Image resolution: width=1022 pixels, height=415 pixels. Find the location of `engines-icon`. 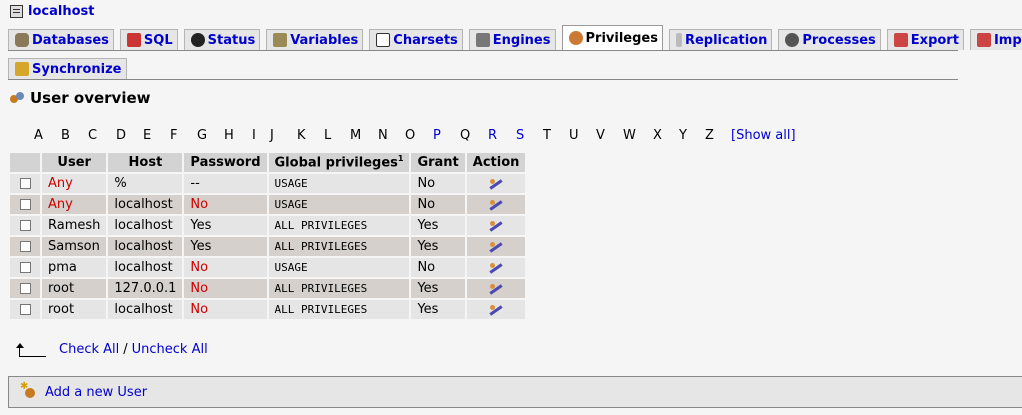

engines-icon is located at coordinates (482, 40).